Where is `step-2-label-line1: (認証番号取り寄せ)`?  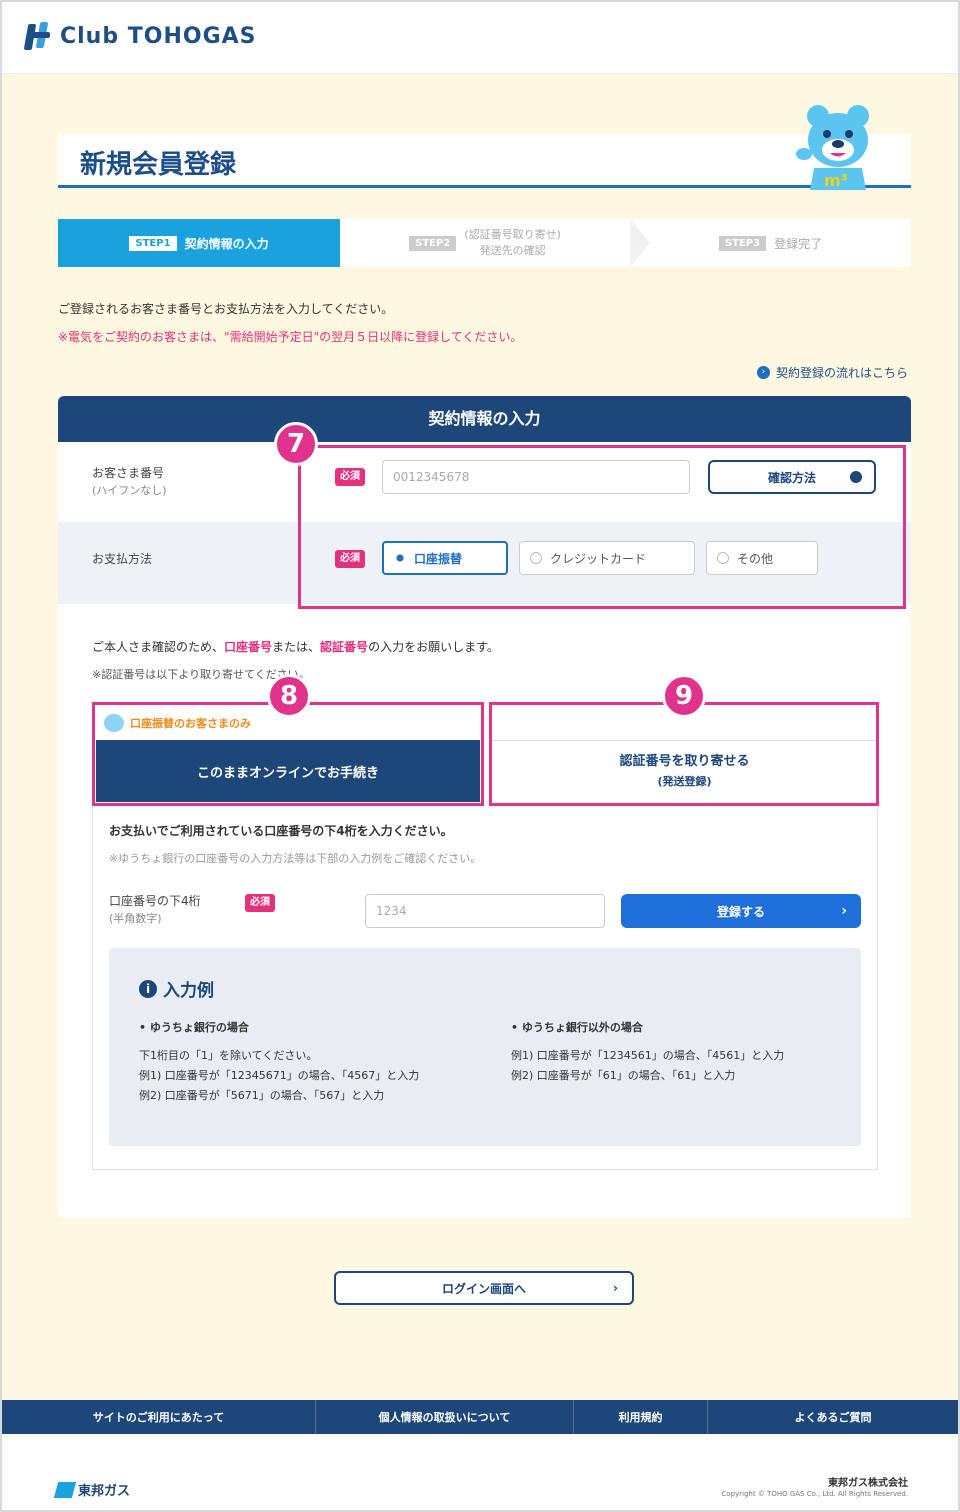
step-2-label-line1: (認証番号取り寄せ) is located at coordinates (512, 234).